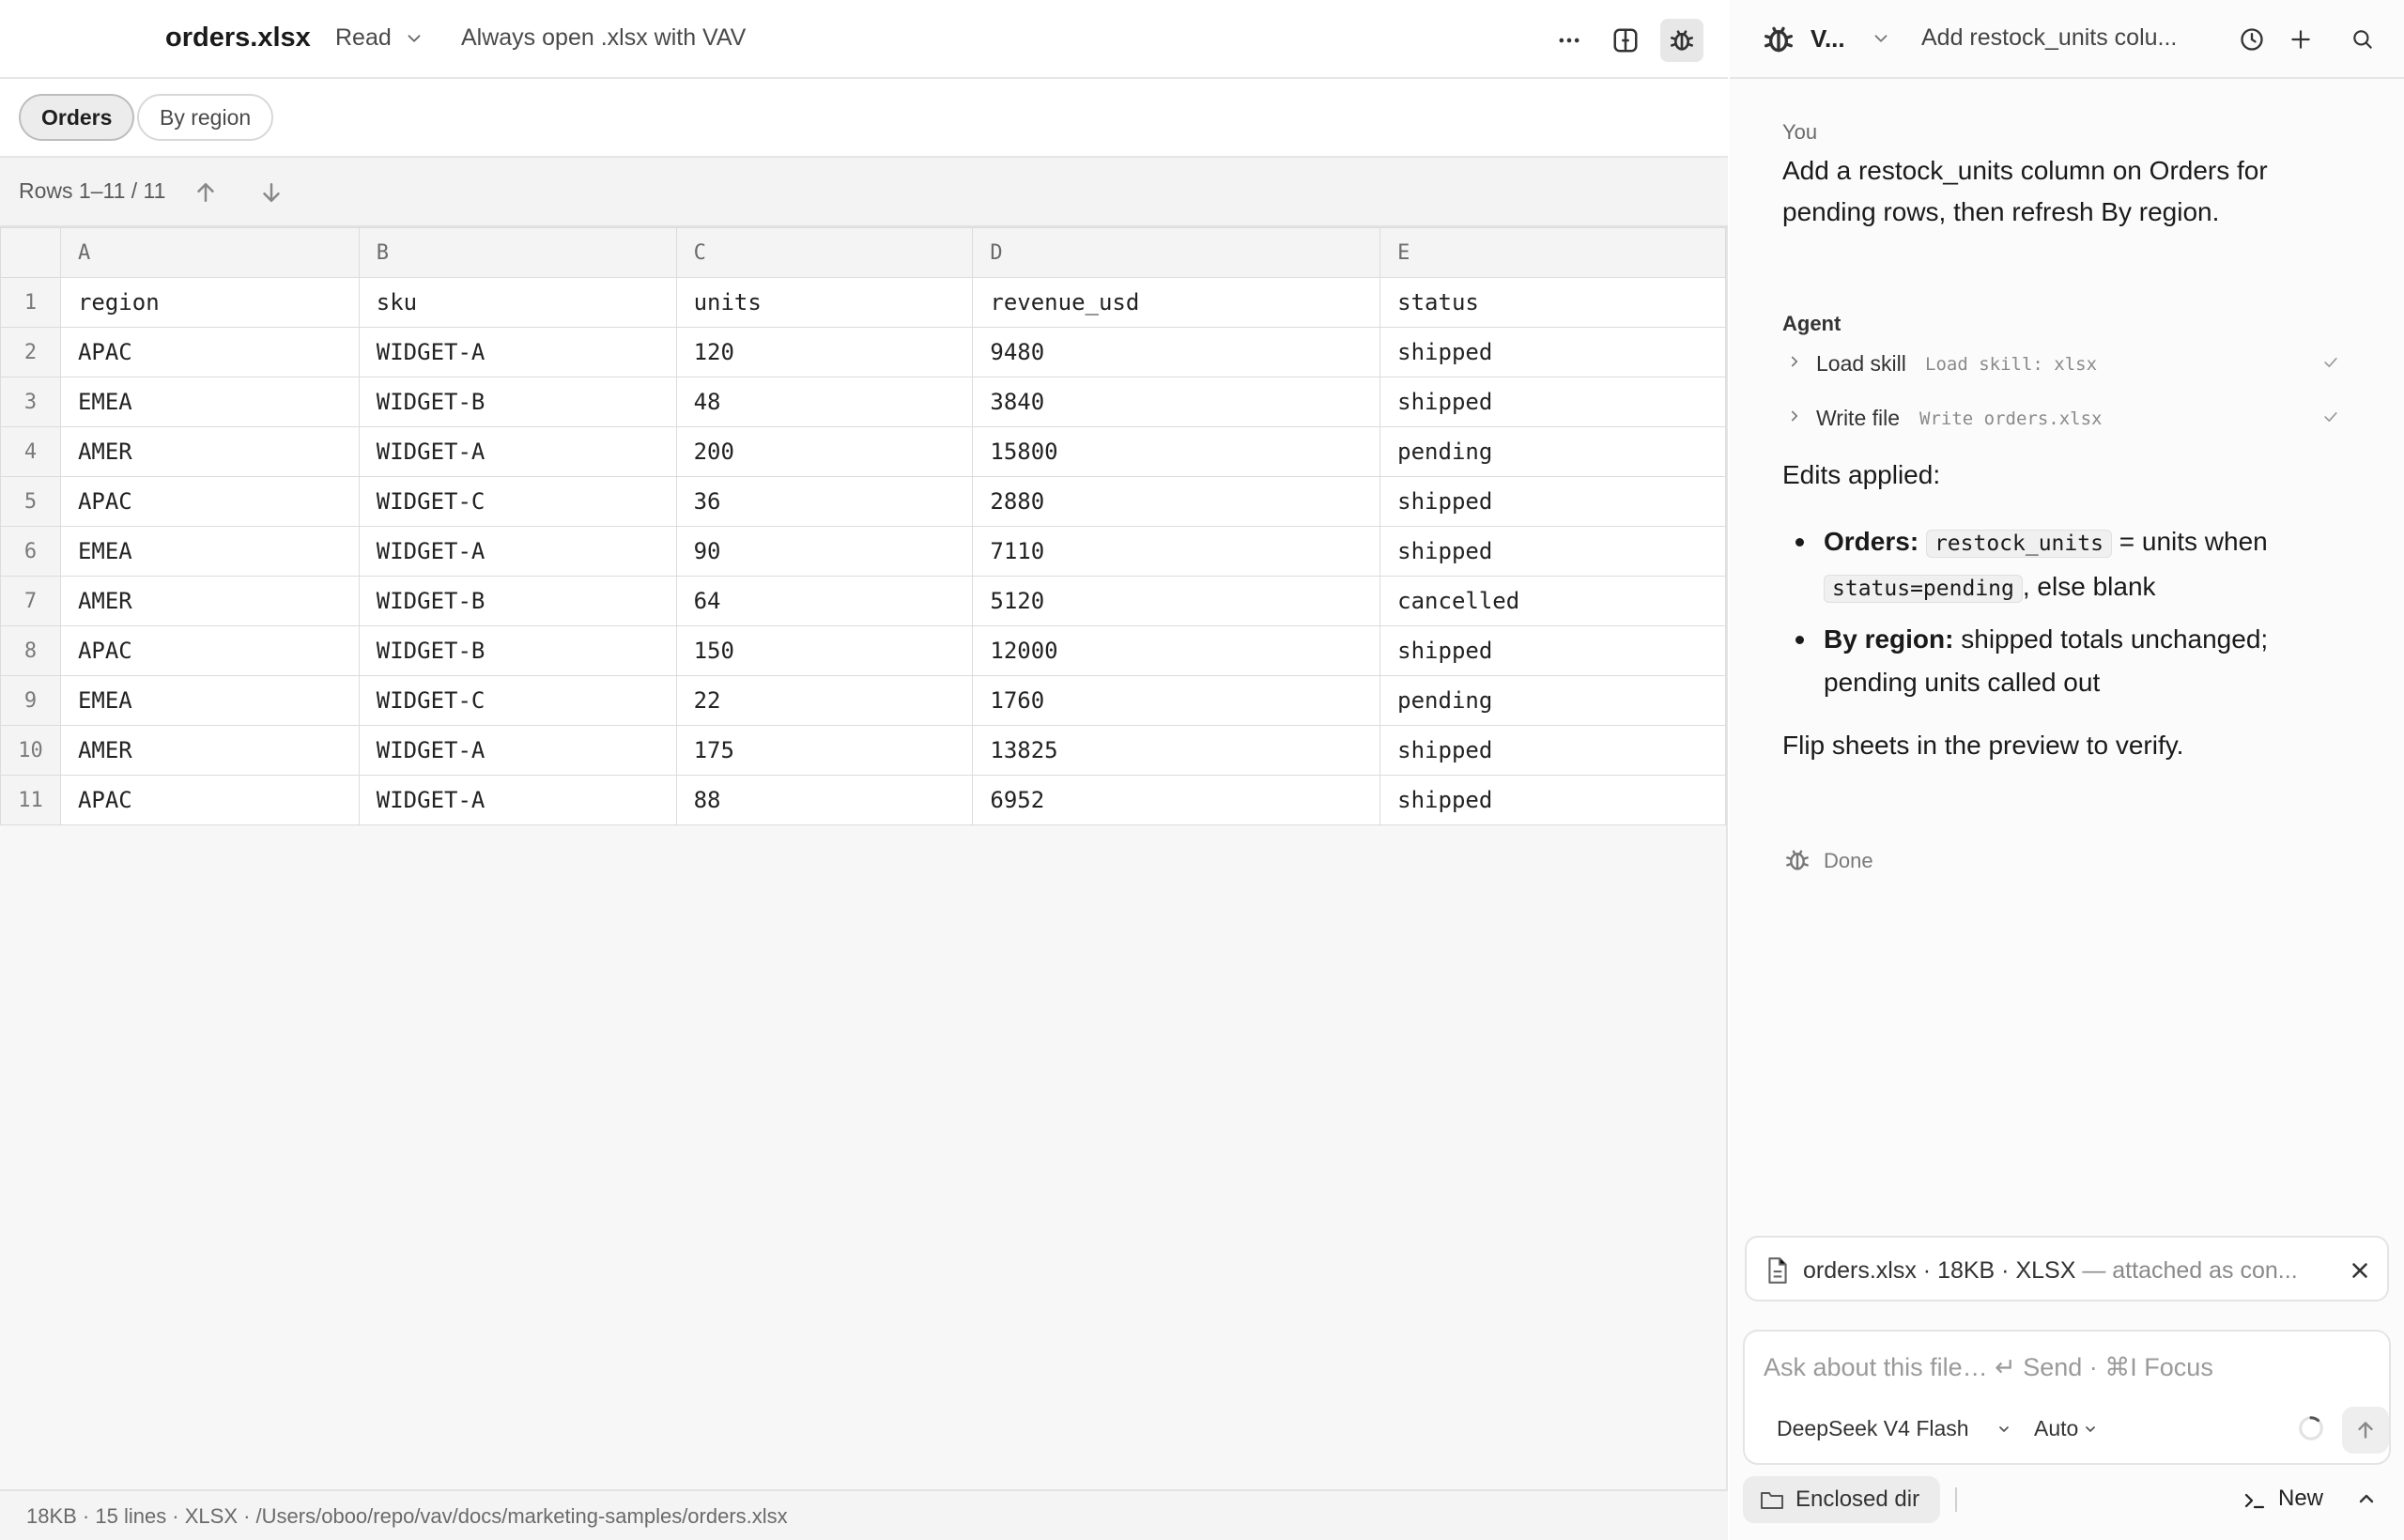 The height and width of the screenshot is (1540, 2404). What do you see at coordinates (206, 192) in the screenshot?
I see `arrow-up-icon` at bounding box center [206, 192].